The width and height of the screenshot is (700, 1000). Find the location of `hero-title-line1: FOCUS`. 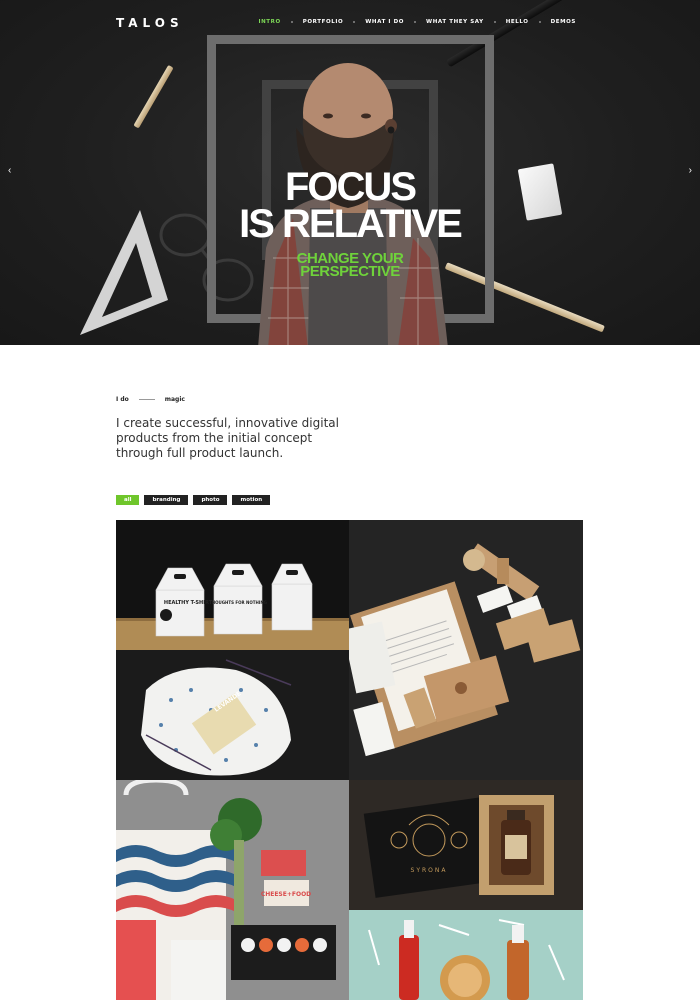

hero-title-line1: FOCUS is located at coordinates (351, 187).